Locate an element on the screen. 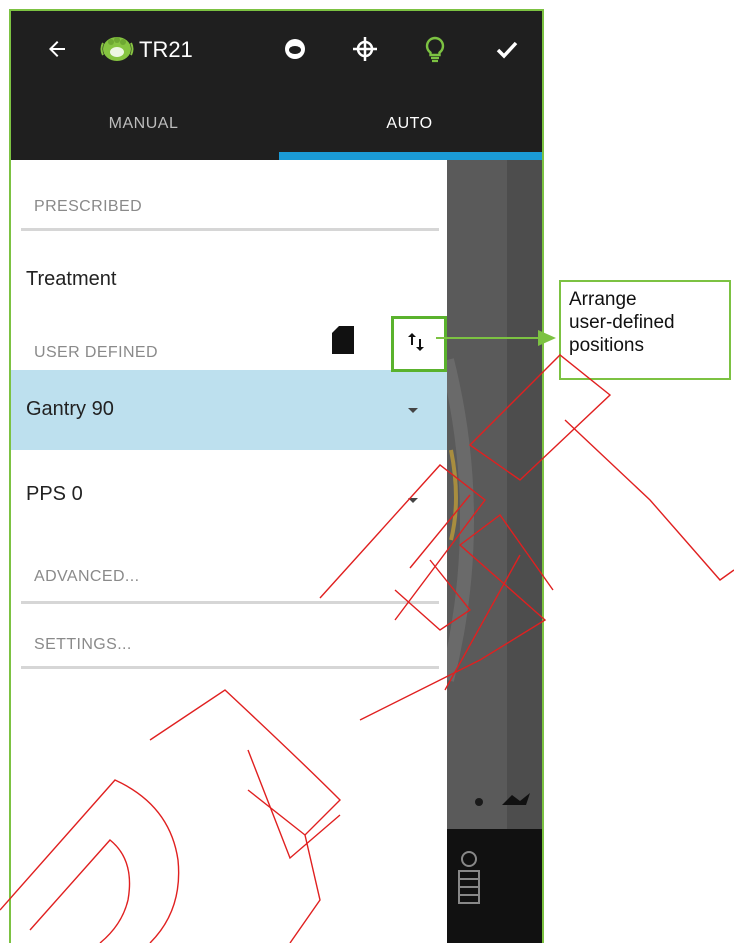  callout-line: positions is located at coordinates (606, 345).